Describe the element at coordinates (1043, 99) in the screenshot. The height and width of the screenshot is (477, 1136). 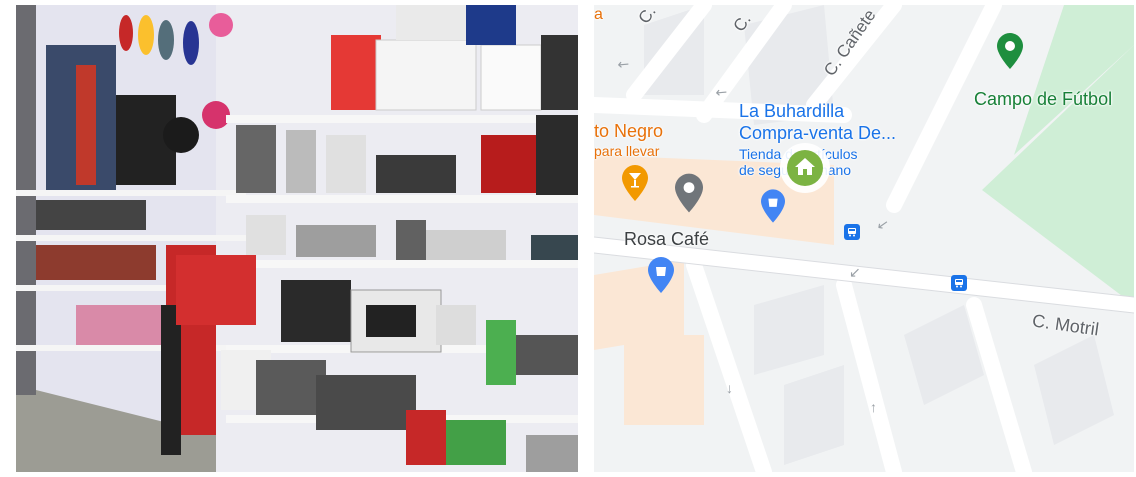
I see `place-label-campo-de-futbol: Campo de Fútbol` at that location.